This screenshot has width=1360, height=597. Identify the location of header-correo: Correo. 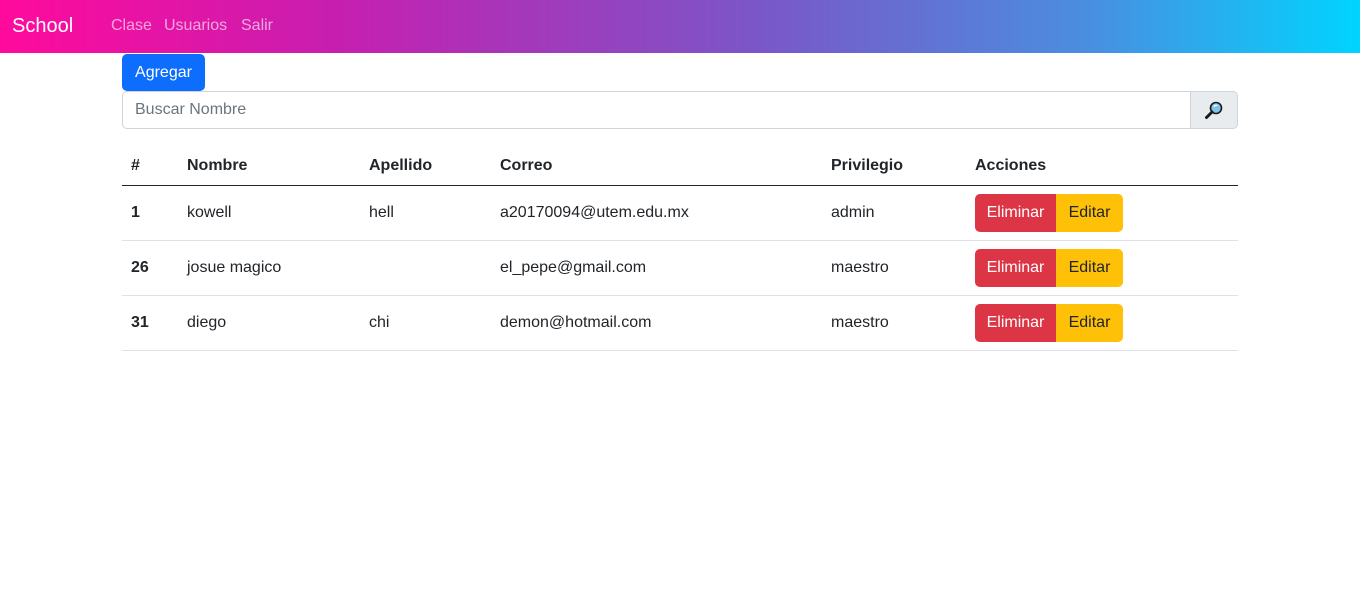
(526, 165).